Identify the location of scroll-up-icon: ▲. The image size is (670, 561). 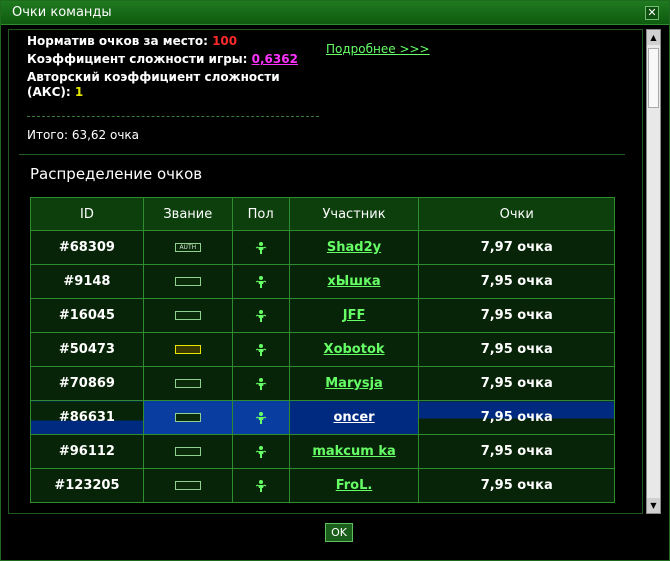
(653, 37).